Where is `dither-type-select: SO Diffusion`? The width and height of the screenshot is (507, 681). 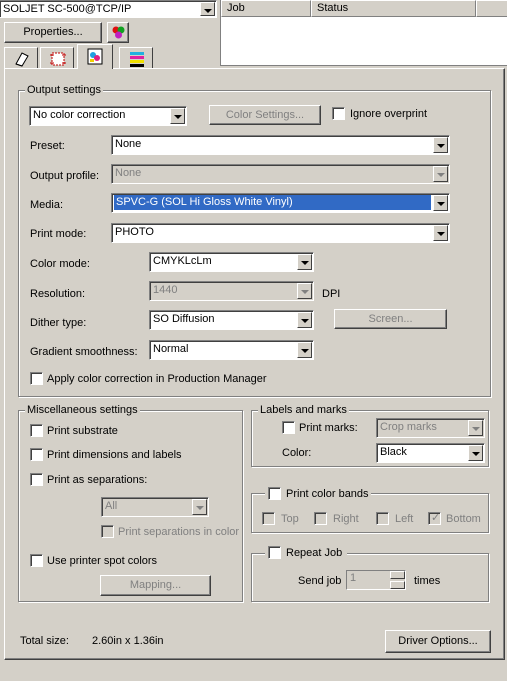
dither-type-select: SO Diffusion is located at coordinates (231, 320).